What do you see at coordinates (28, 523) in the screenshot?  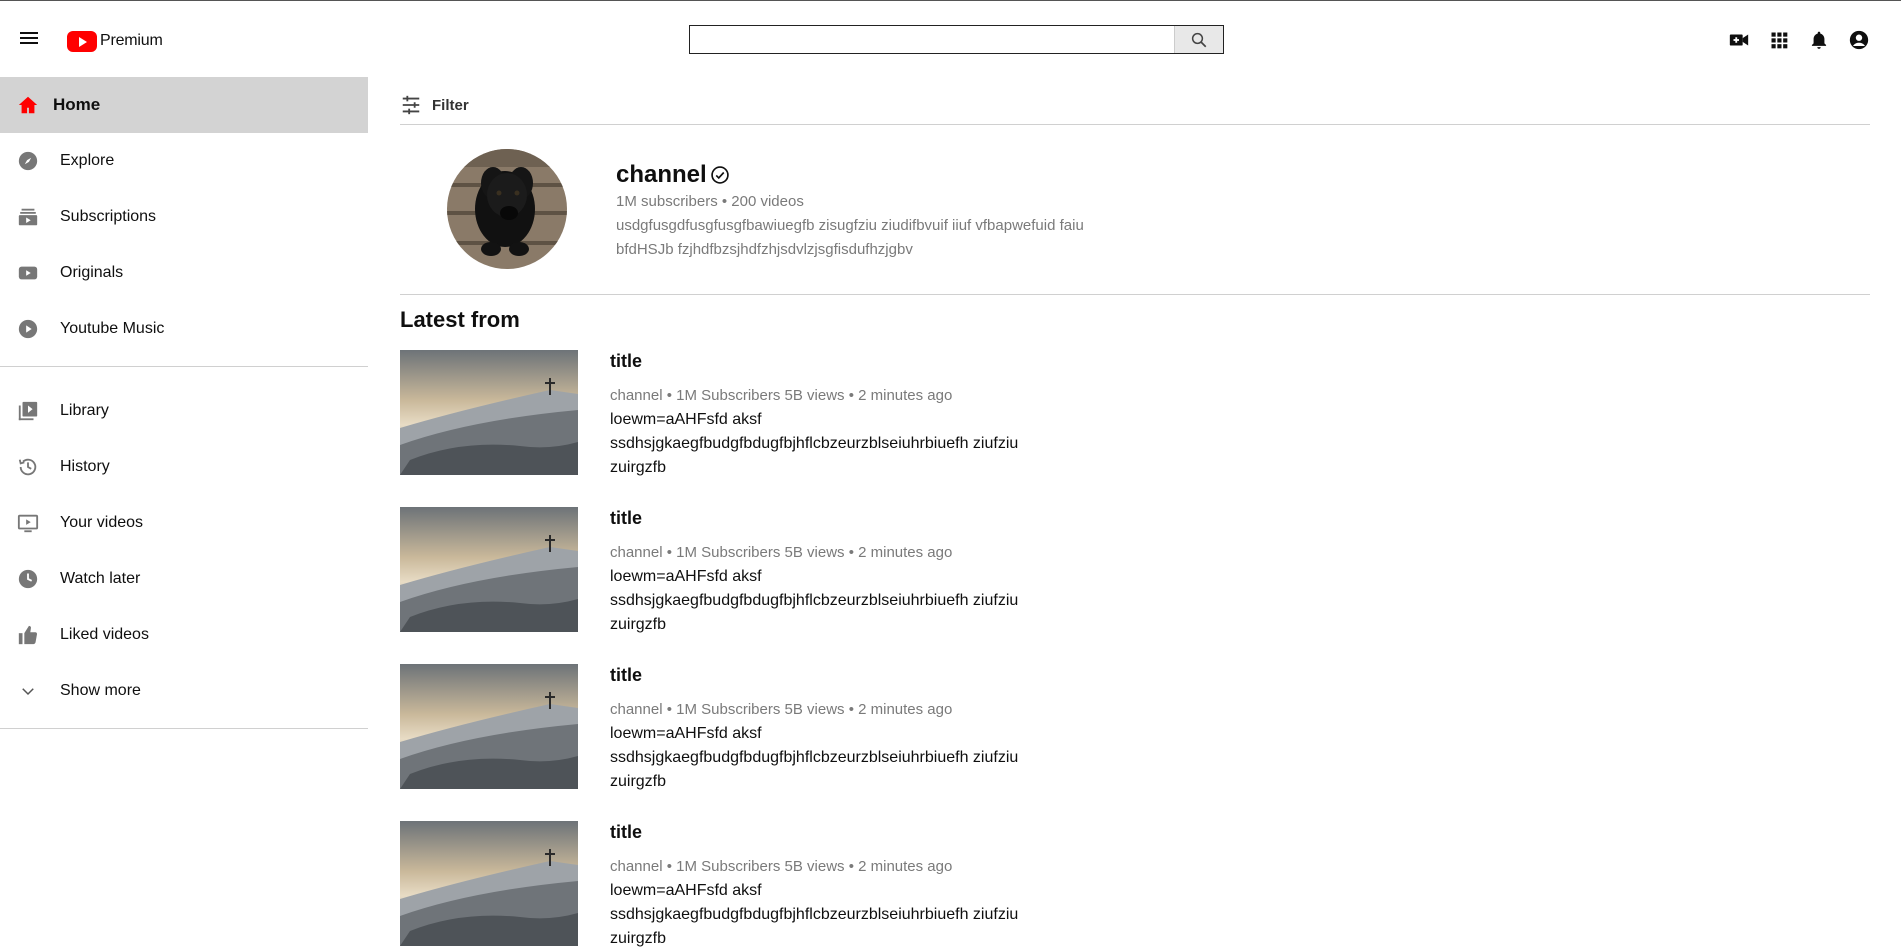 I see `your-videos-icon` at bounding box center [28, 523].